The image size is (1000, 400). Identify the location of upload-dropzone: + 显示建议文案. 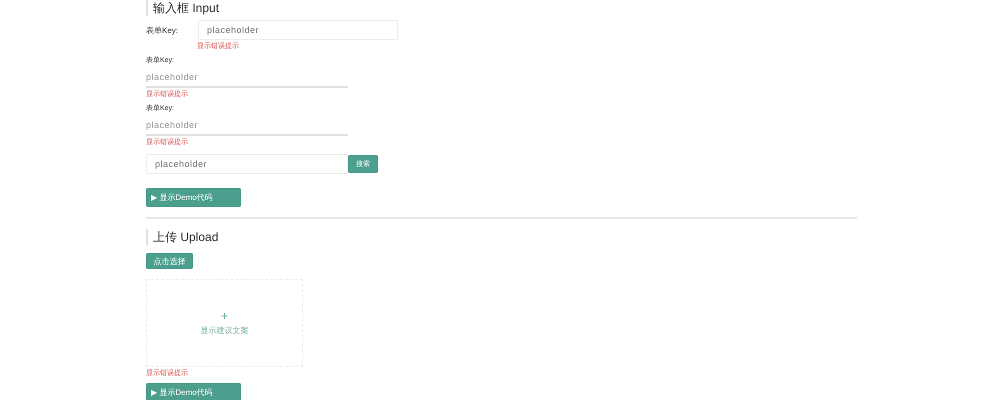
(224, 323).